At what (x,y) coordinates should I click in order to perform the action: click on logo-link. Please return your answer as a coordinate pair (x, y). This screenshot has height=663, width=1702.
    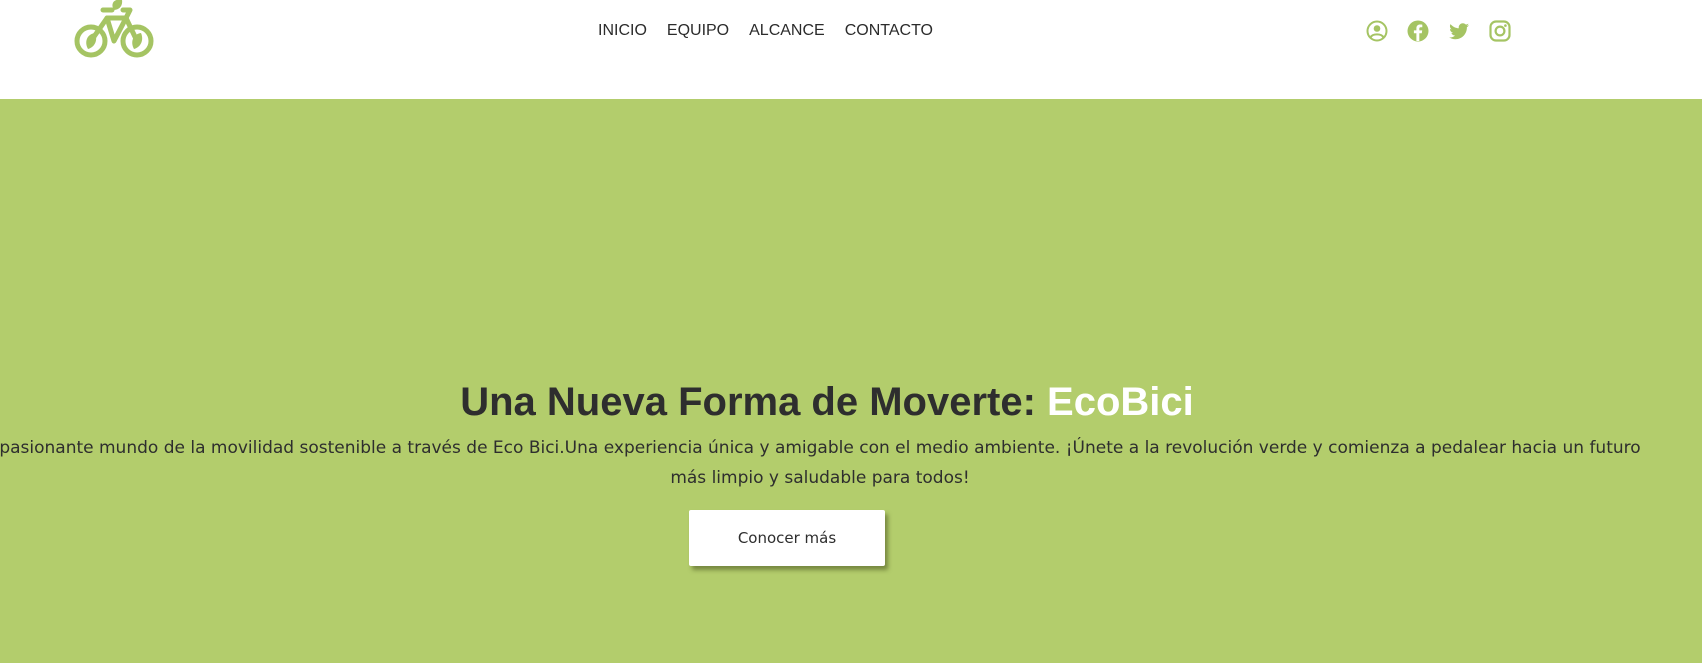
    Looking at the image, I should click on (115, 29).